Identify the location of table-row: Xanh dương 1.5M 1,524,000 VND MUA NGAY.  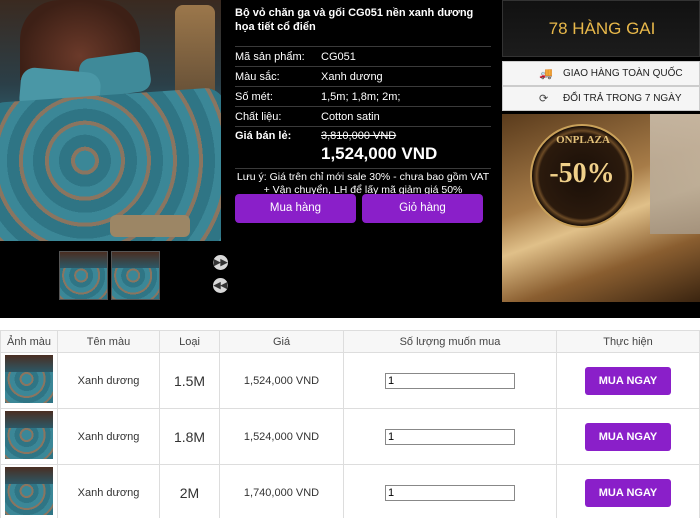
(350, 380).